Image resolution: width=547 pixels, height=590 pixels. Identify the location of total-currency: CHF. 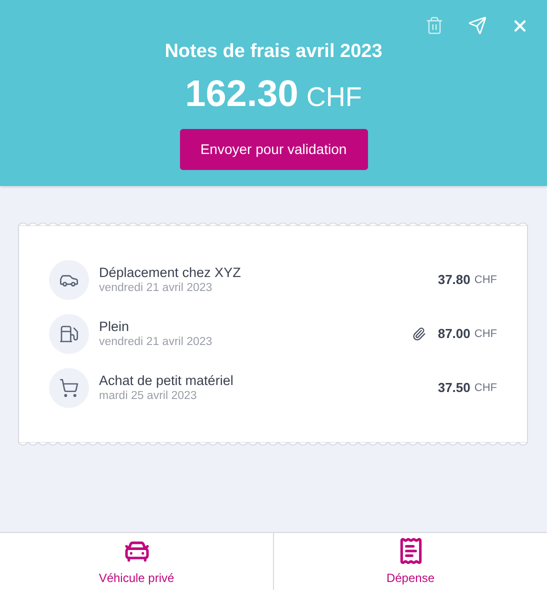
(334, 97).